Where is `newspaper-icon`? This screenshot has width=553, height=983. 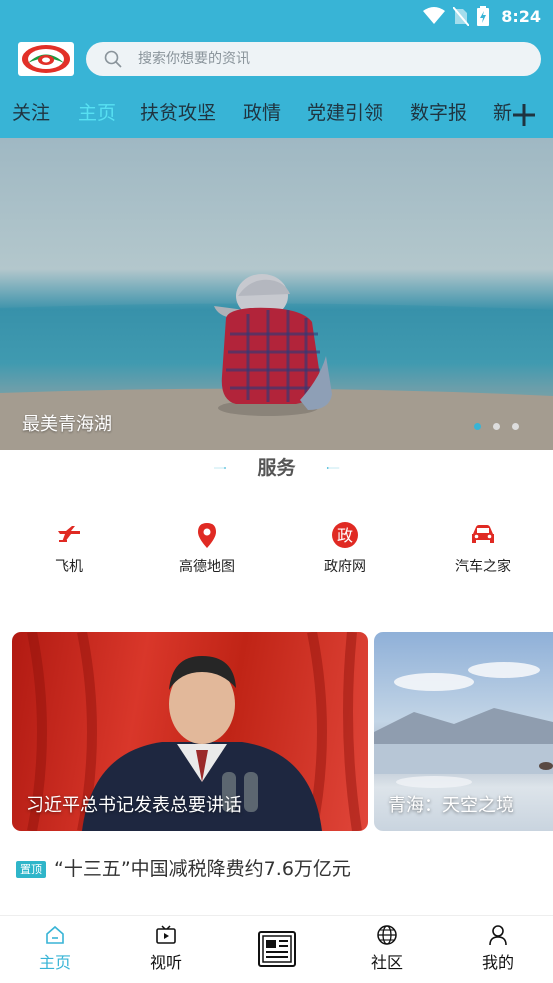
newspaper-icon is located at coordinates (277, 949).